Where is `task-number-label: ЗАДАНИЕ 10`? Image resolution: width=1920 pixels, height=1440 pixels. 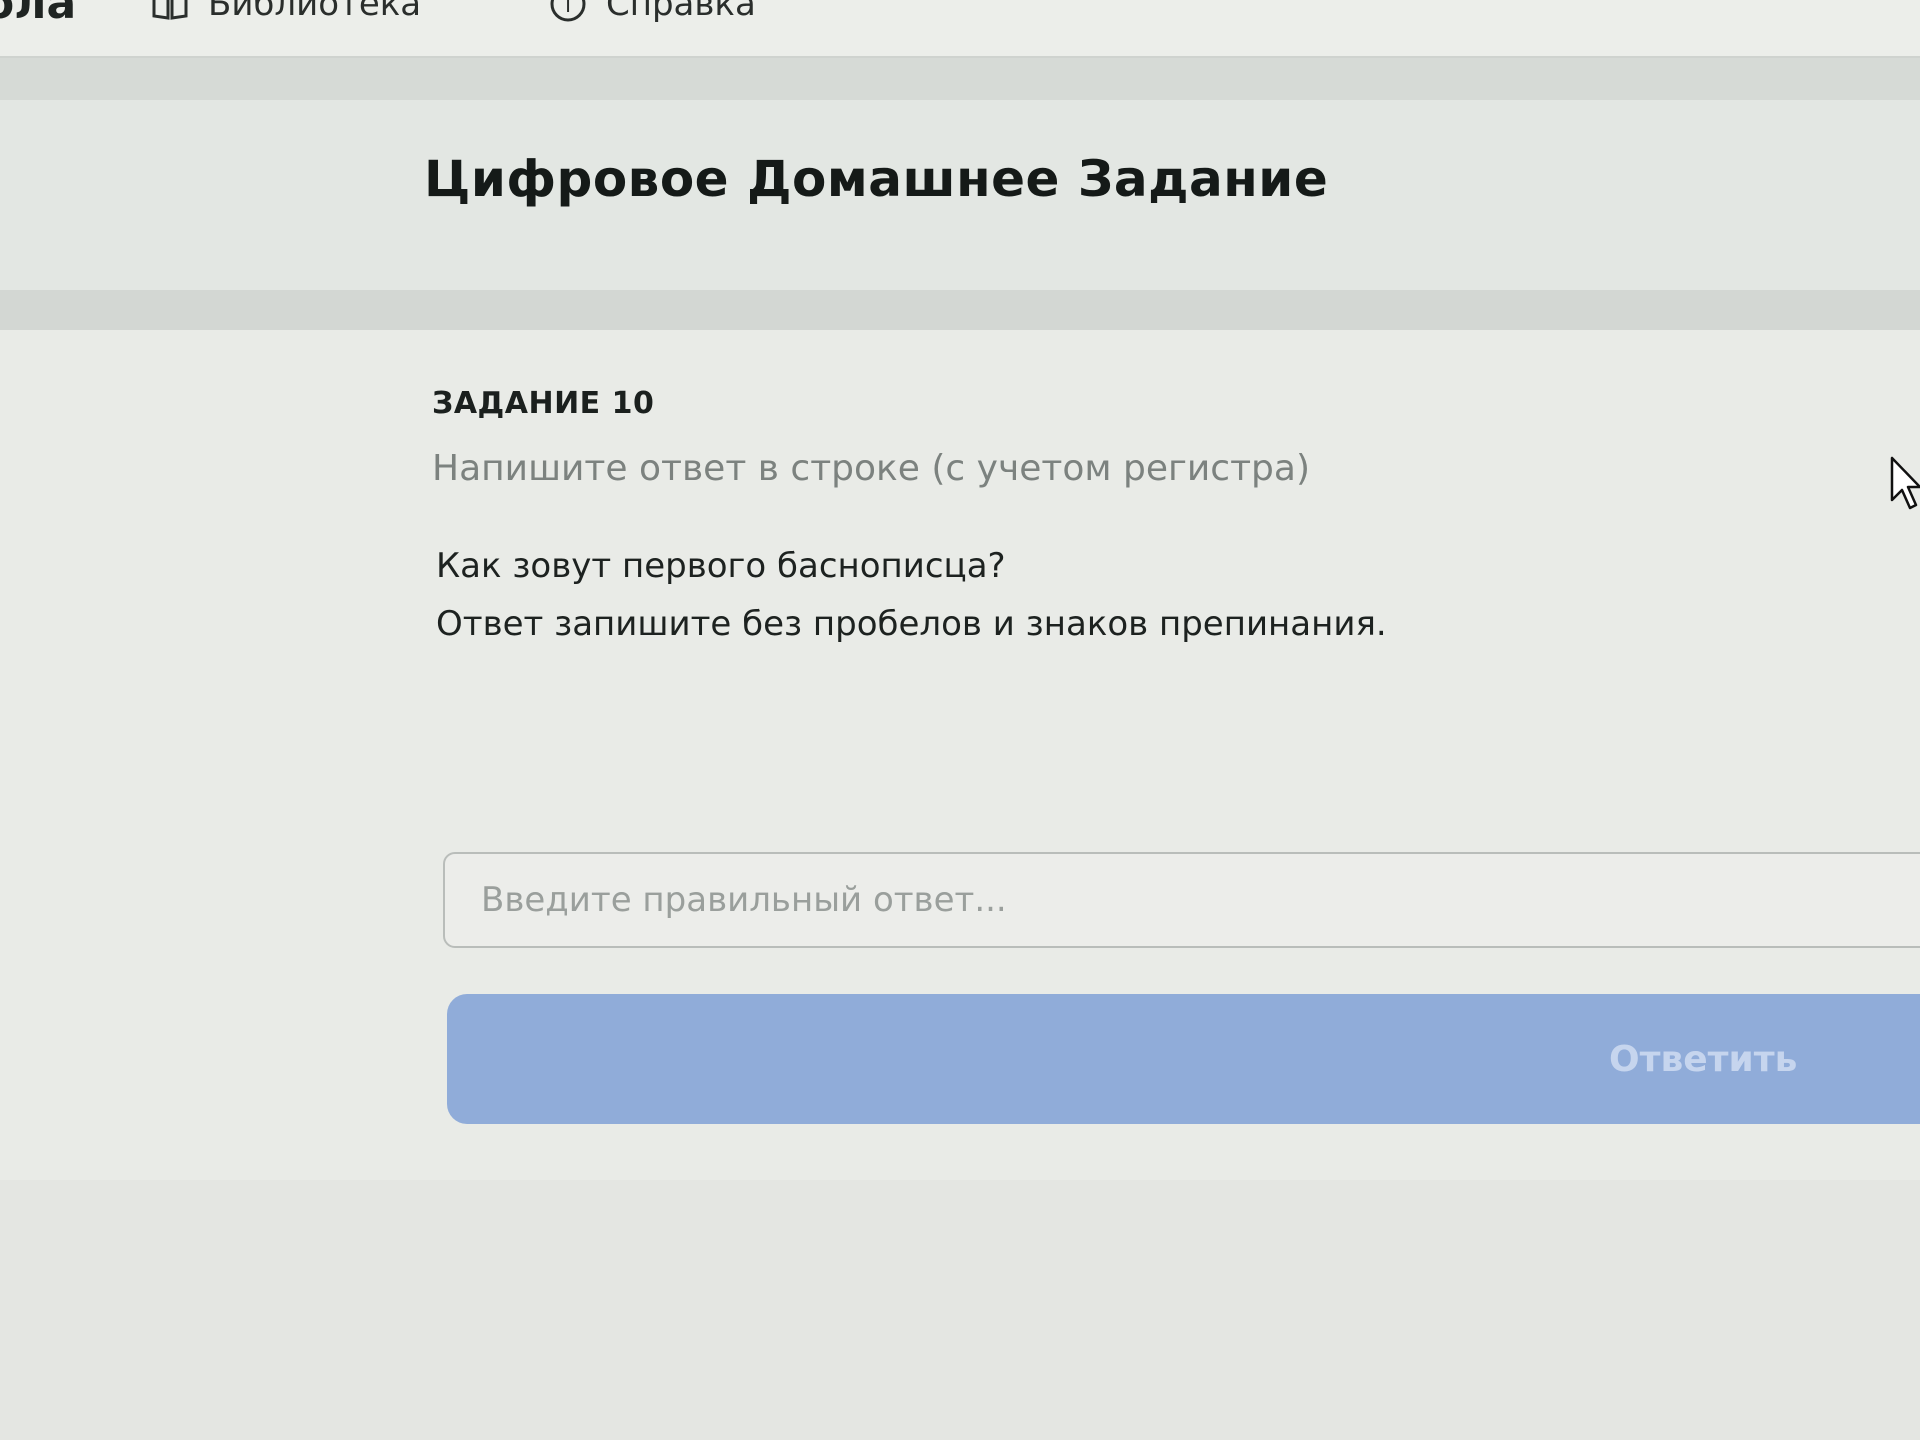
task-number-label: ЗАДАНИЕ 10 is located at coordinates (543, 403).